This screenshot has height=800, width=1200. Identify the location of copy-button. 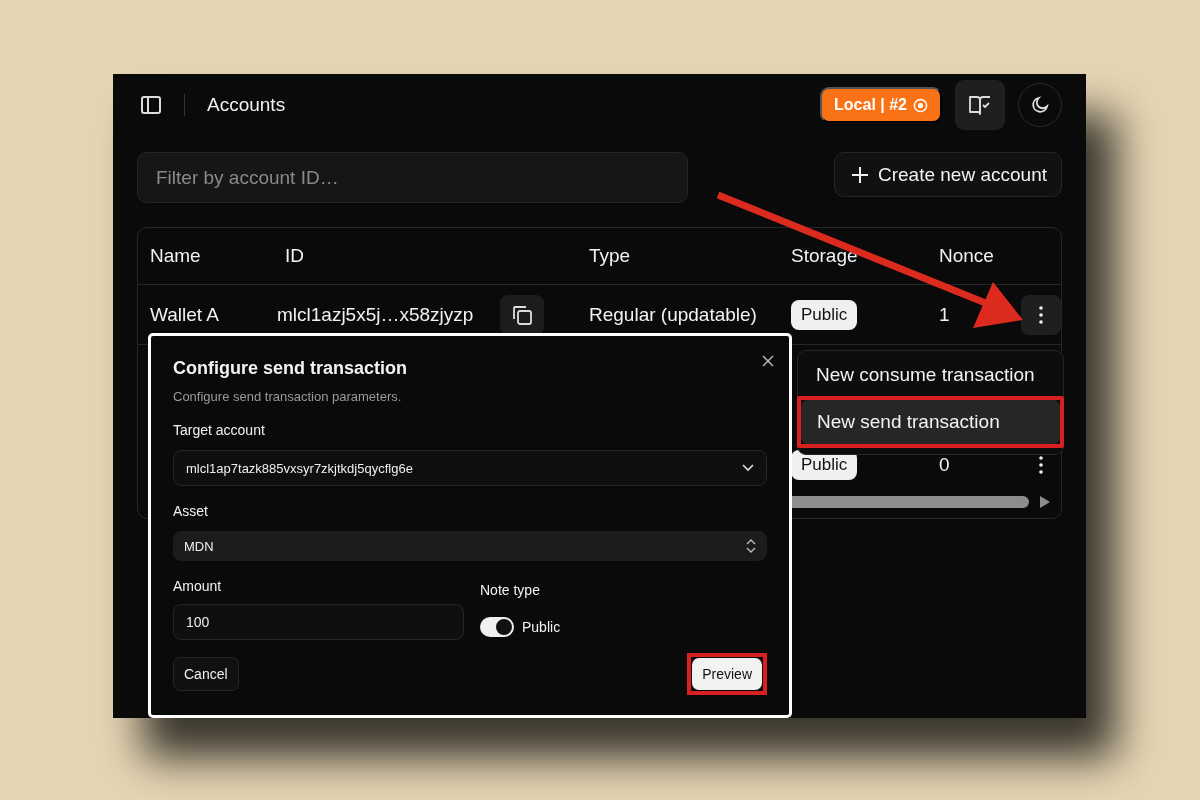
(522, 314).